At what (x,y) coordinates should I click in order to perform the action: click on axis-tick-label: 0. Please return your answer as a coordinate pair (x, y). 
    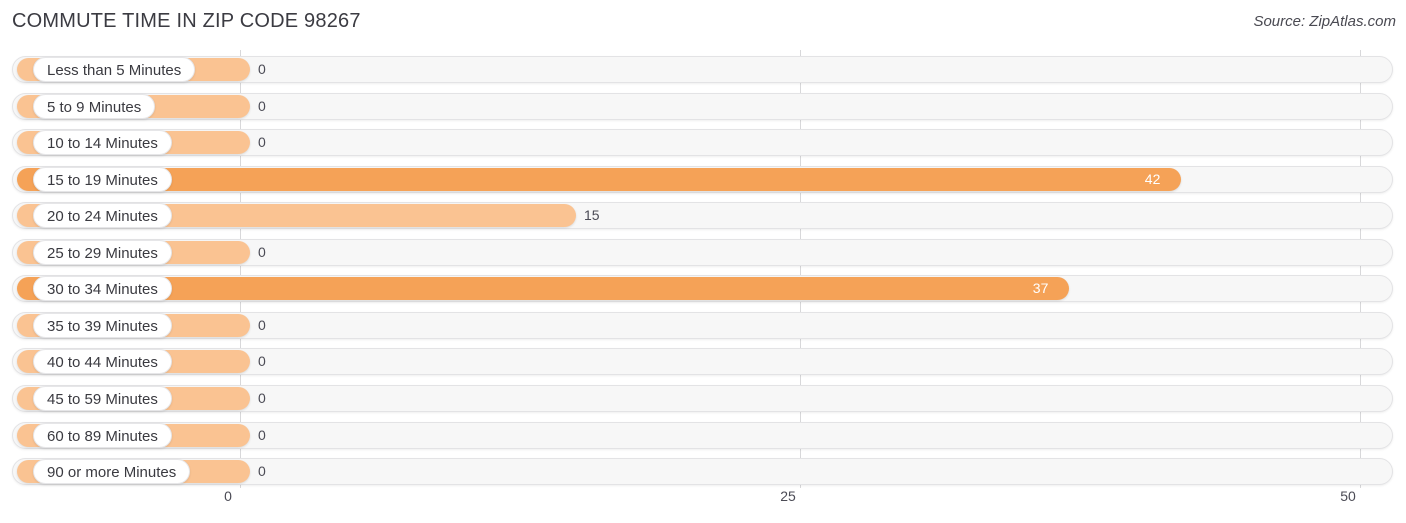
    Looking at the image, I should click on (228, 496).